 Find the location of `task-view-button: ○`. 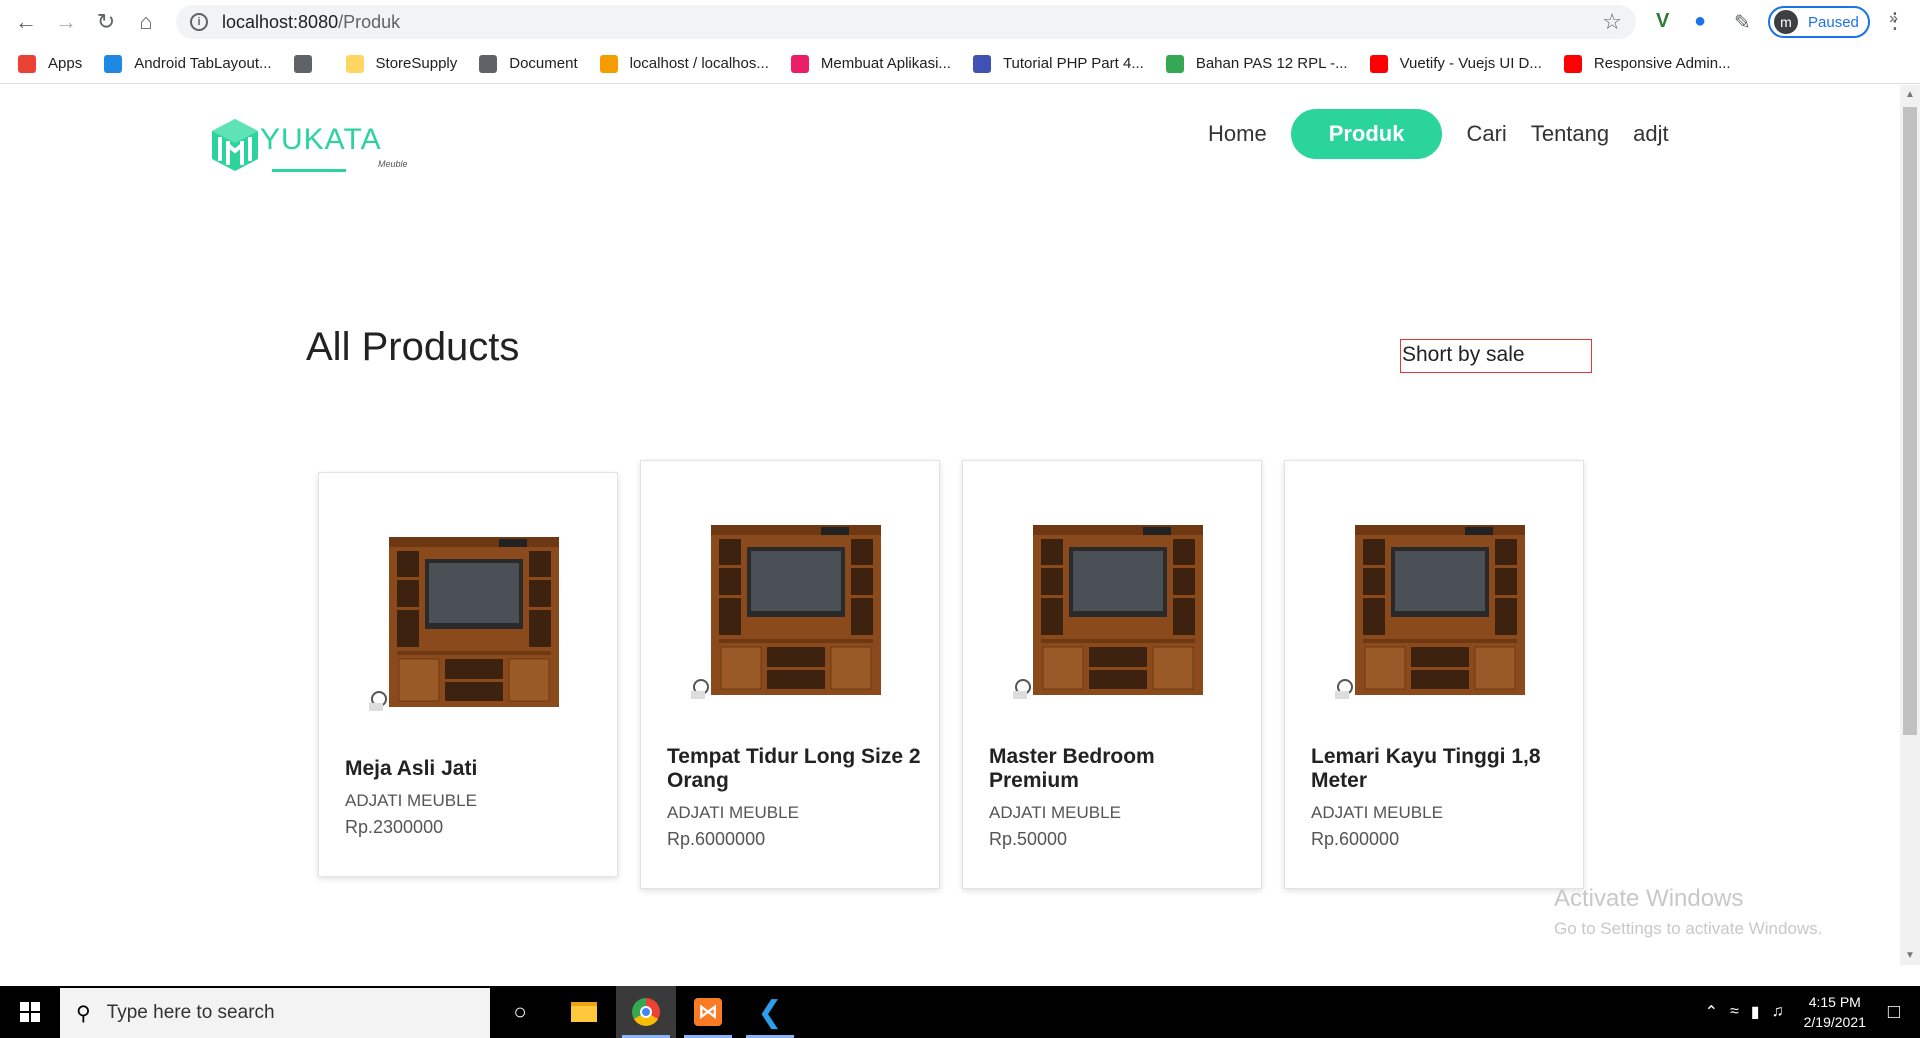

task-view-button: ○ is located at coordinates (520, 1012).